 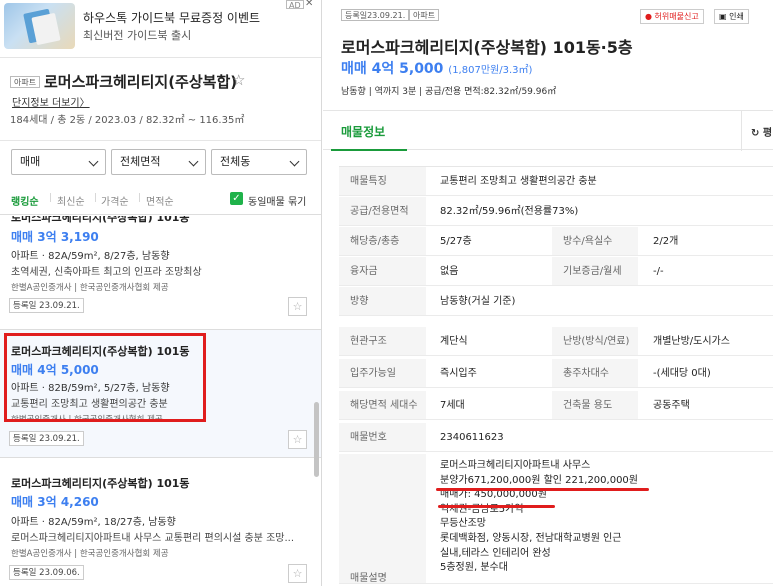 I want to click on row-value: -/-, so click(x=658, y=271).